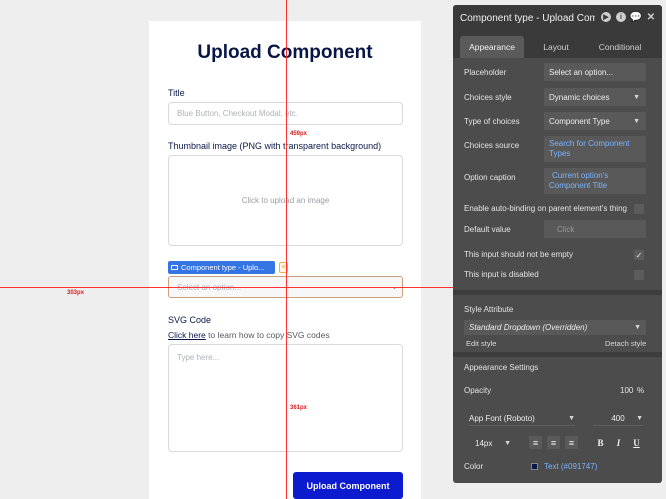  What do you see at coordinates (226, 287) in the screenshot?
I see `horizontal-guide-line` at bounding box center [226, 287].